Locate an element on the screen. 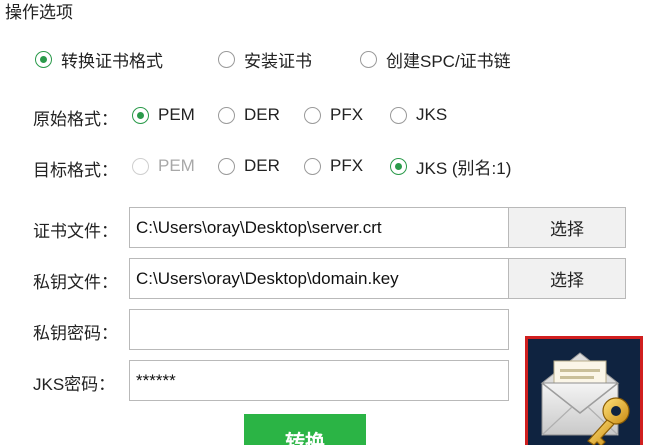 This screenshot has height=445, width=645. target-format-label: 目标格式： is located at coordinates (75, 170).